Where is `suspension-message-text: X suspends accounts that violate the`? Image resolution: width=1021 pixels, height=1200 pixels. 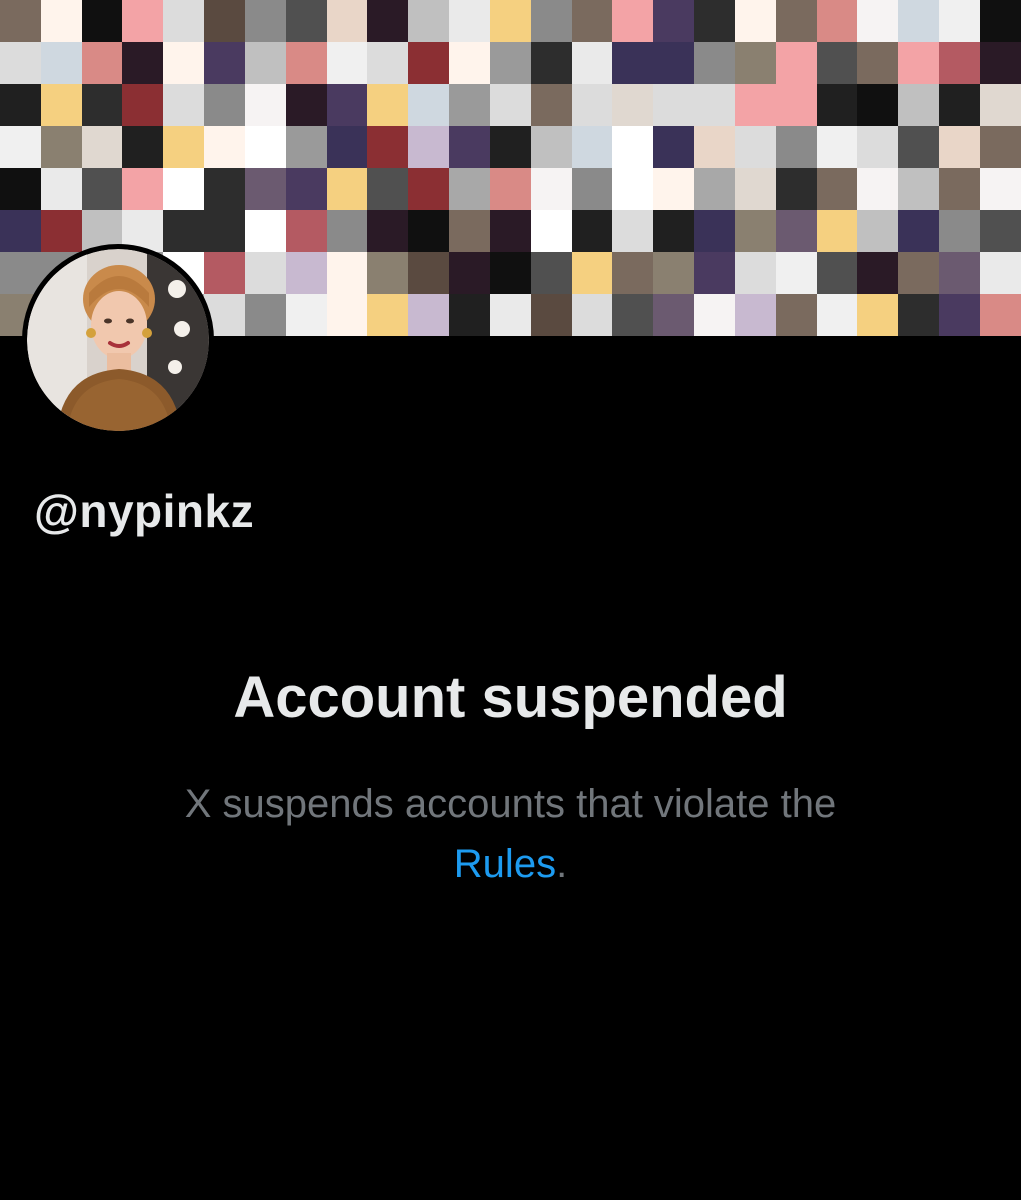
suspension-message-text: X suspends accounts that violate the is located at coordinates (510, 804).